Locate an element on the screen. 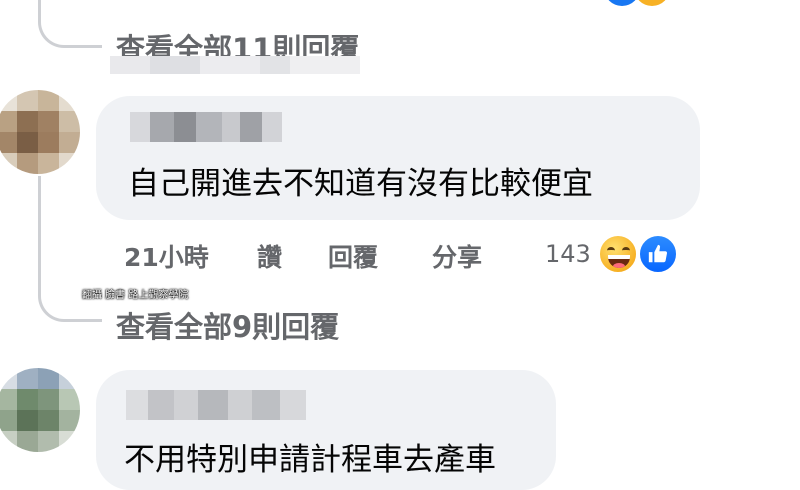 The height and width of the screenshot is (490, 800). share-link: 分享 is located at coordinates (457, 256).